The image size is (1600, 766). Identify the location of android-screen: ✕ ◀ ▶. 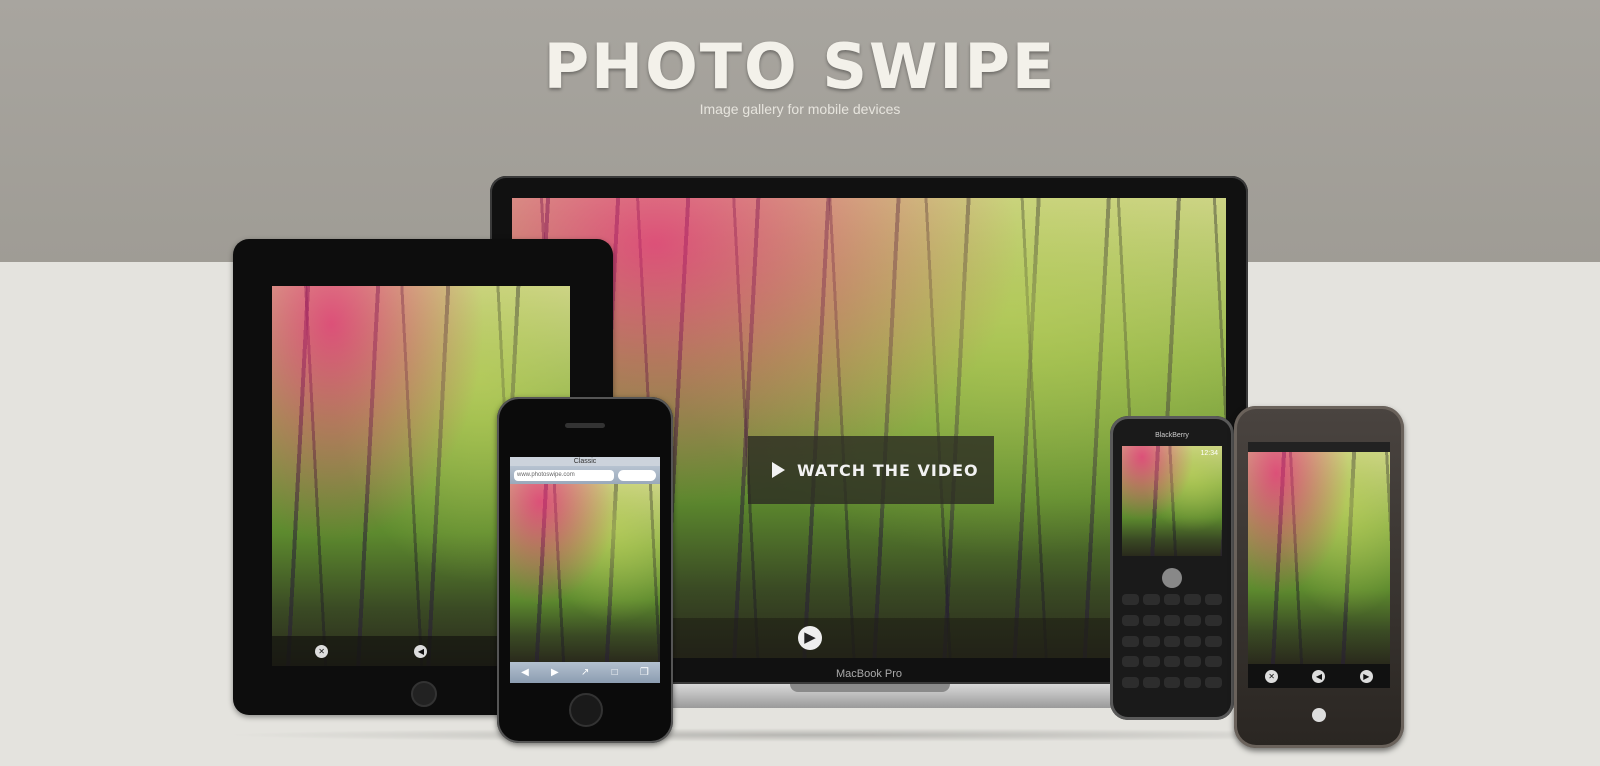
(1319, 565).